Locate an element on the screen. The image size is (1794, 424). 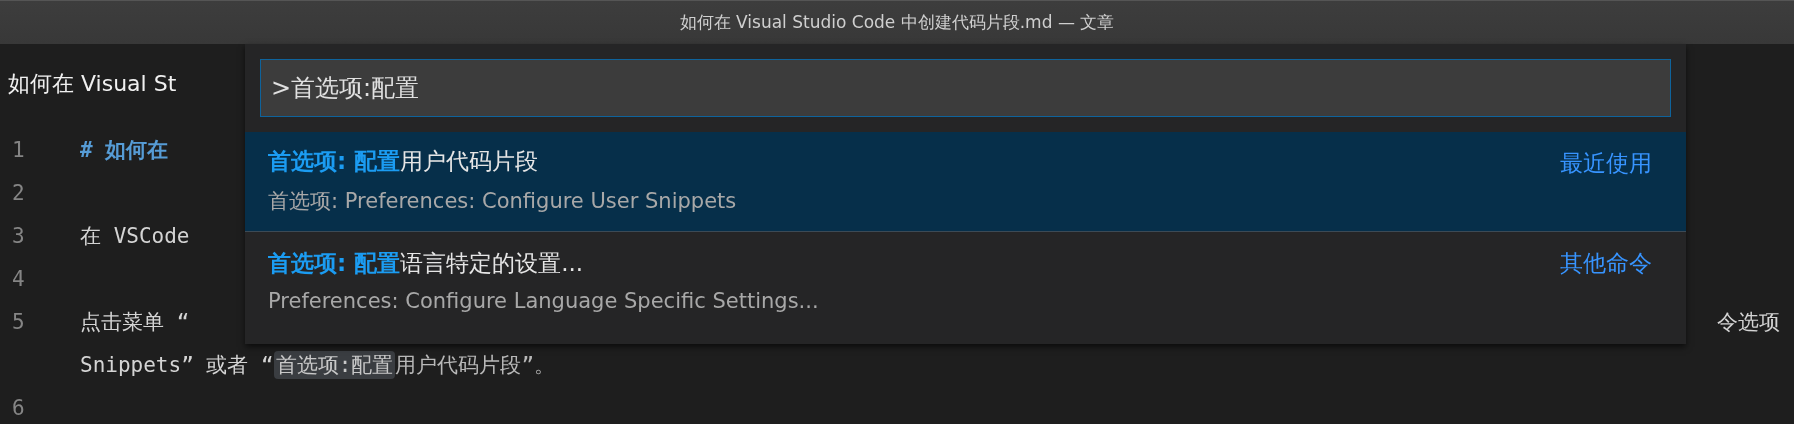
inline-code: 首选项:配置 is located at coordinates (334, 364).